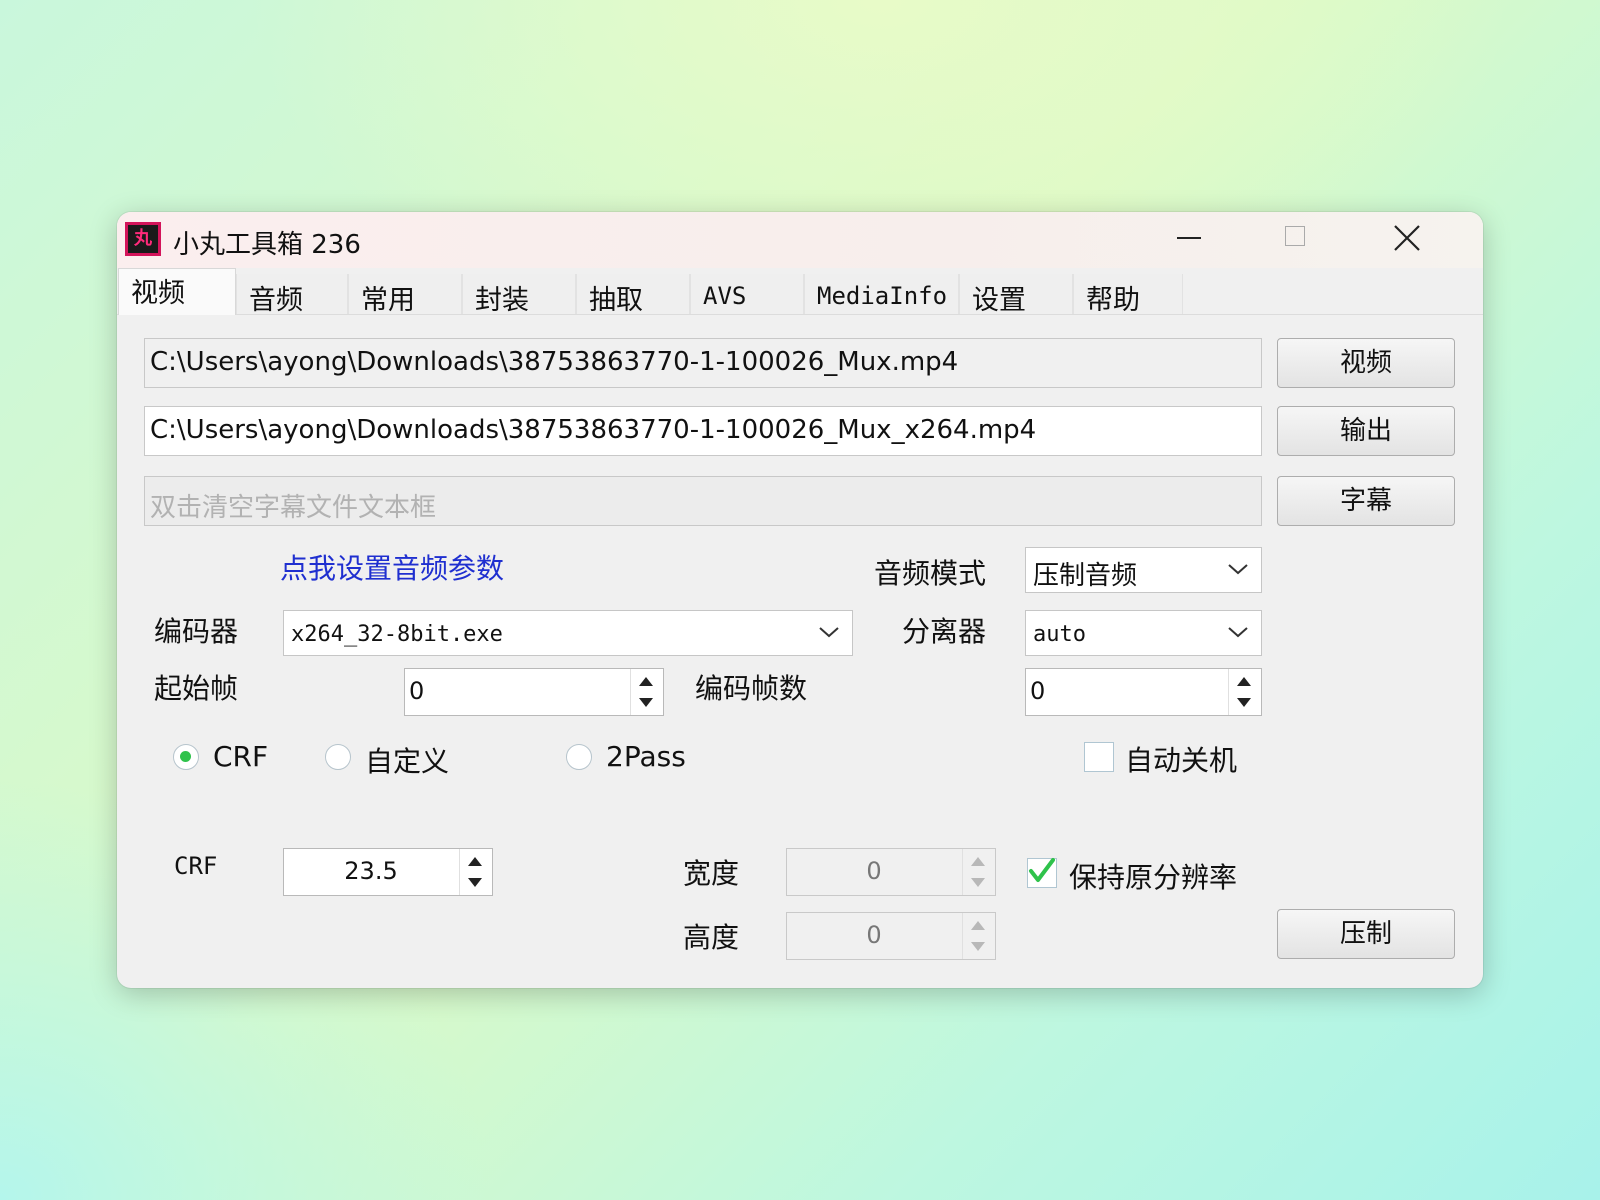 Image resolution: width=1600 pixels, height=1200 pixels. I want to click on frame-count-value: 0, so click(1038, 691).